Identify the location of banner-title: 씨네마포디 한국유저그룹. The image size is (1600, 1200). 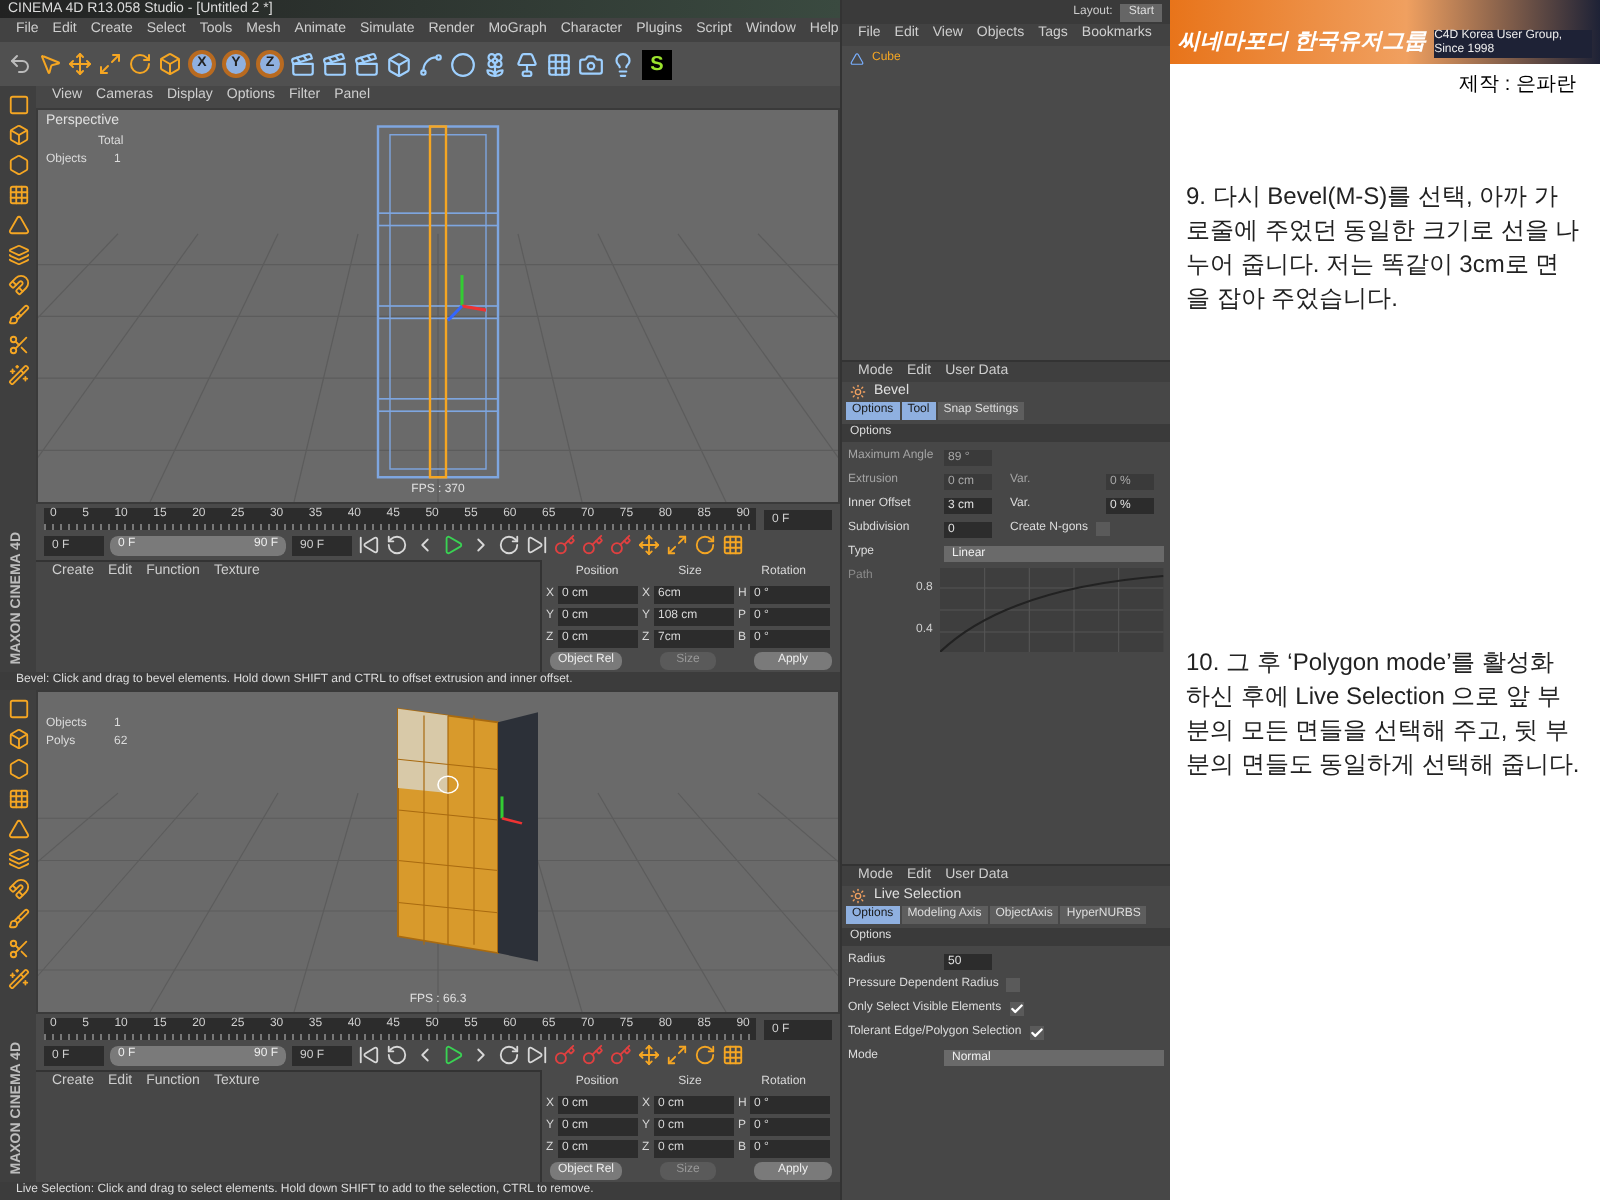
(1302, 42).